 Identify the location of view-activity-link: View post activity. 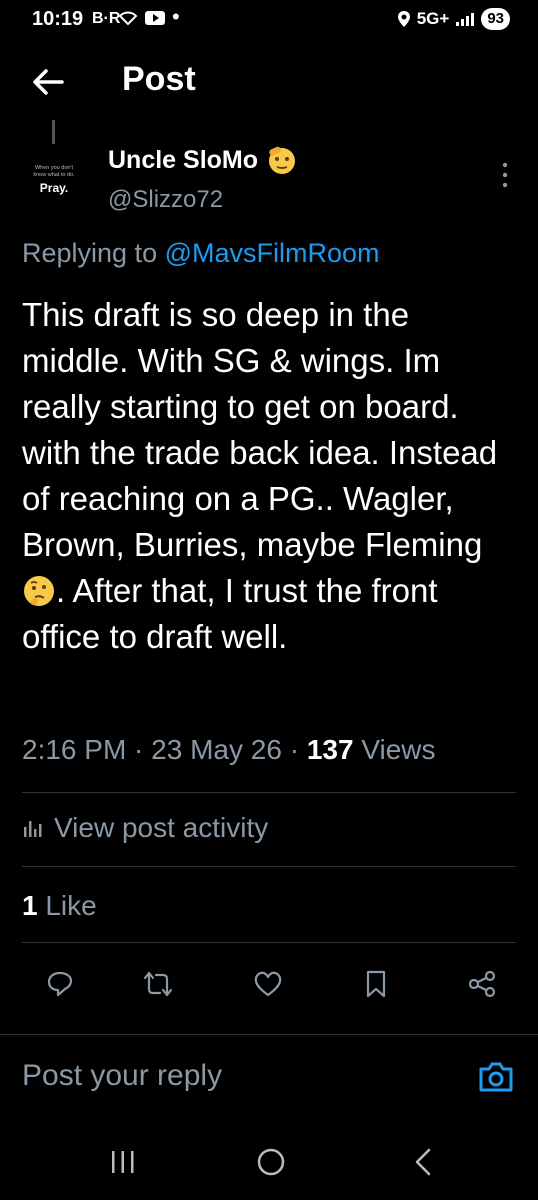
(145, 828).